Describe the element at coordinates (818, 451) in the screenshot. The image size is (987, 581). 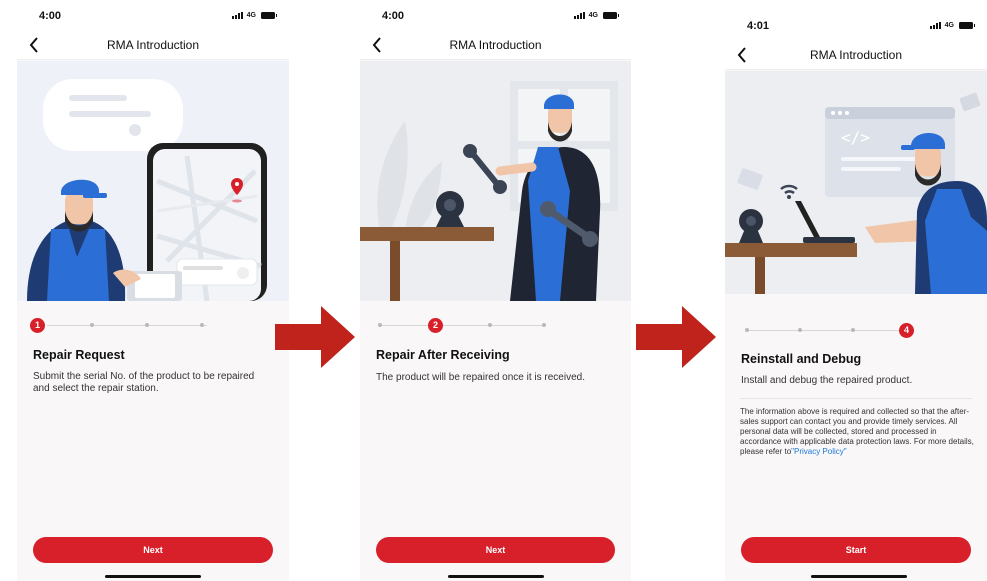
I see `privacy-policy-link: "Privacy Policy"` at that location.